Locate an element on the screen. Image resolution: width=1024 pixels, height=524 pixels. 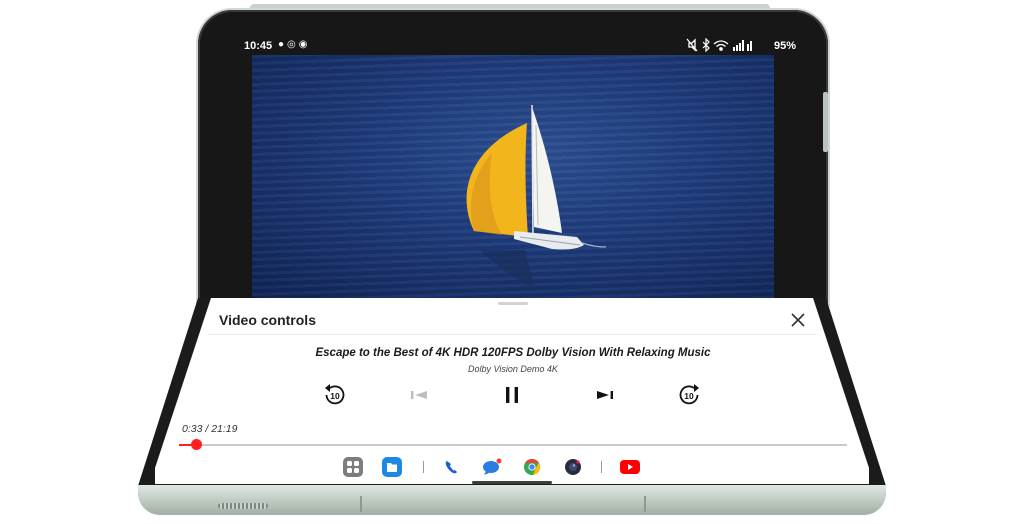
rewind-10-button: 10 is located at coordinates (335, 395).